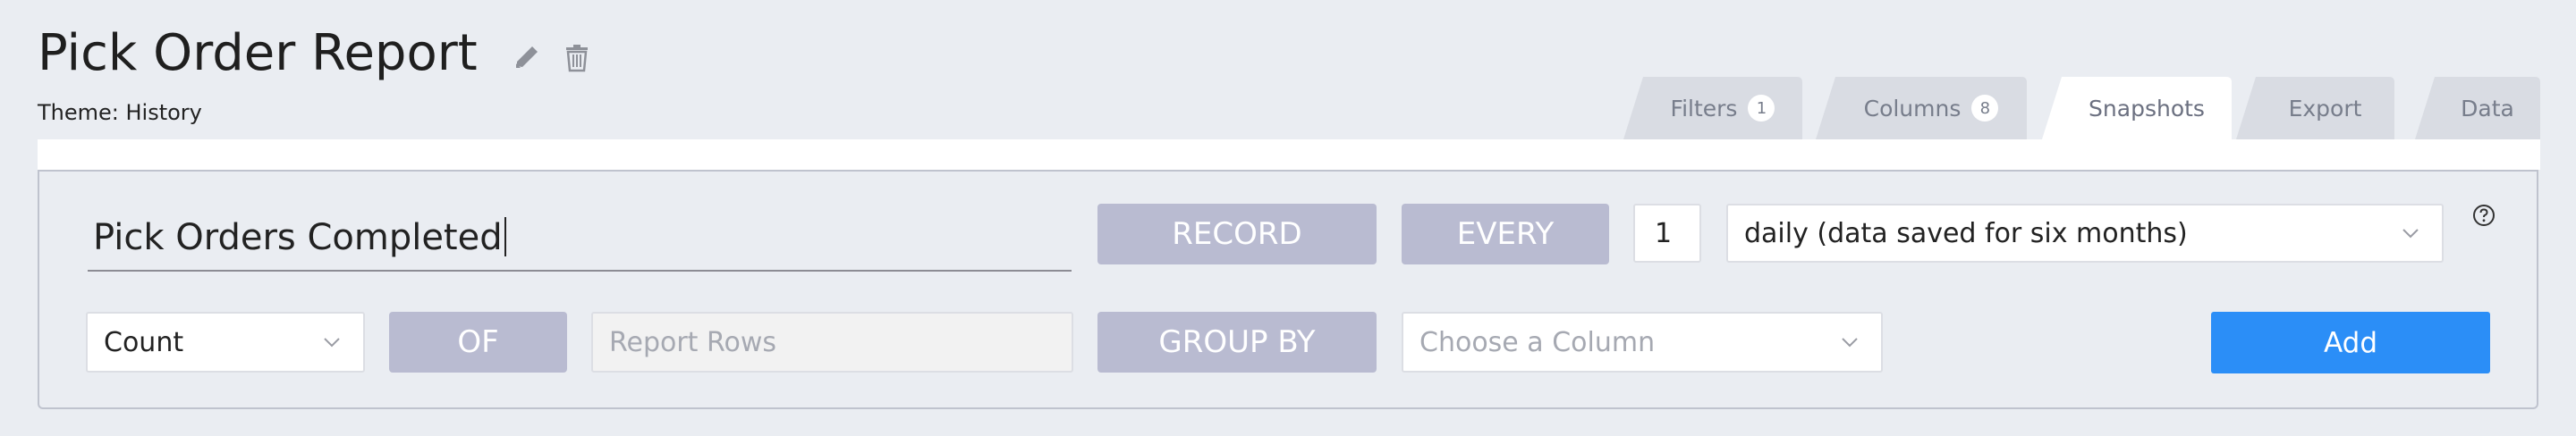  What do you see at coordinates (1985, 108) in the screenshot?
I see `columns-count-badge: 8` at bounding box center [1985, 108].